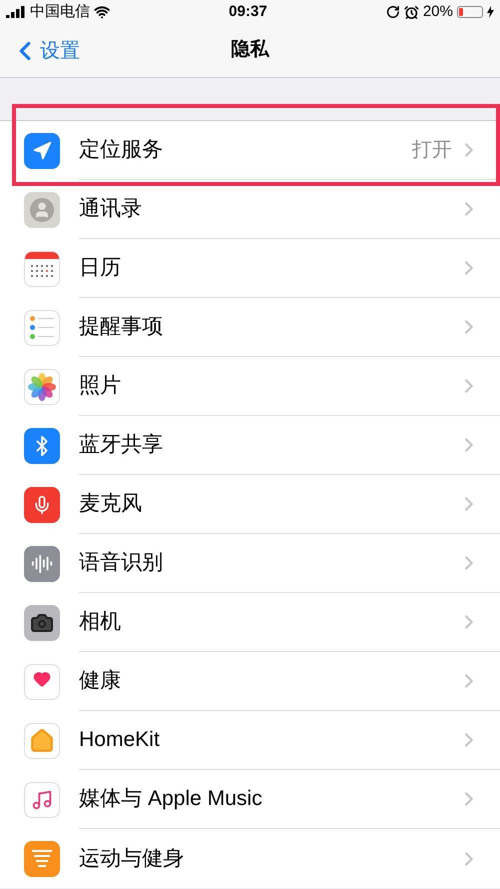  Describe the element at coordinates (470, 12) in the screenshot. I see `battery-icon` at that location.